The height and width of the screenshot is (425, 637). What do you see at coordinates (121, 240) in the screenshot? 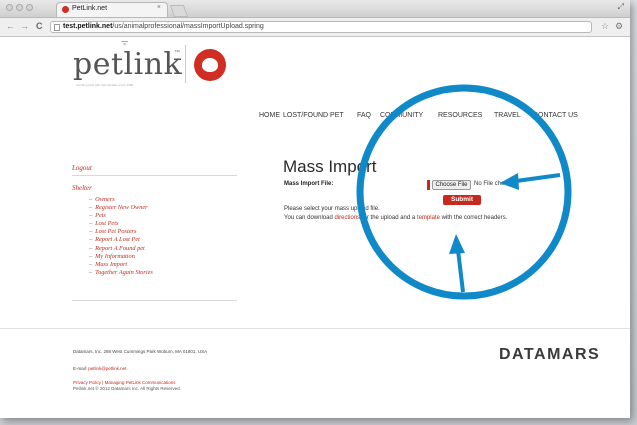
I see `sidebar-item-report-lost-pet: – Report A Lost Pet` at bounding box center [121, 240].